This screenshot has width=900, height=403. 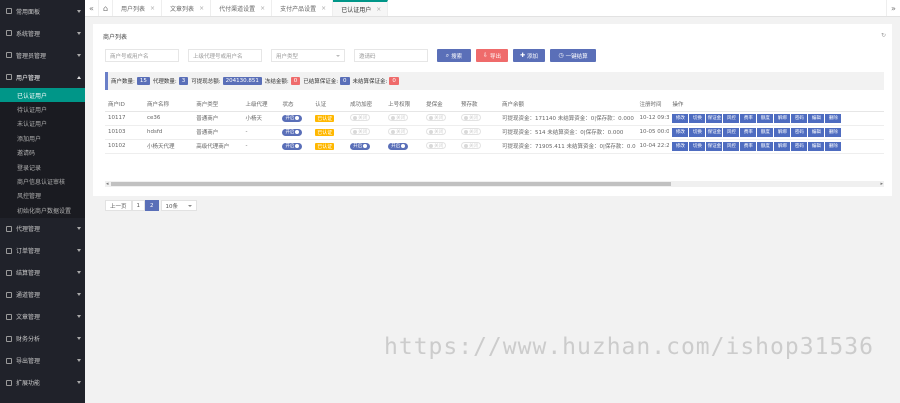 I want to click on sidebar-menu-item: 常用面板, so click(x=42, y=11).